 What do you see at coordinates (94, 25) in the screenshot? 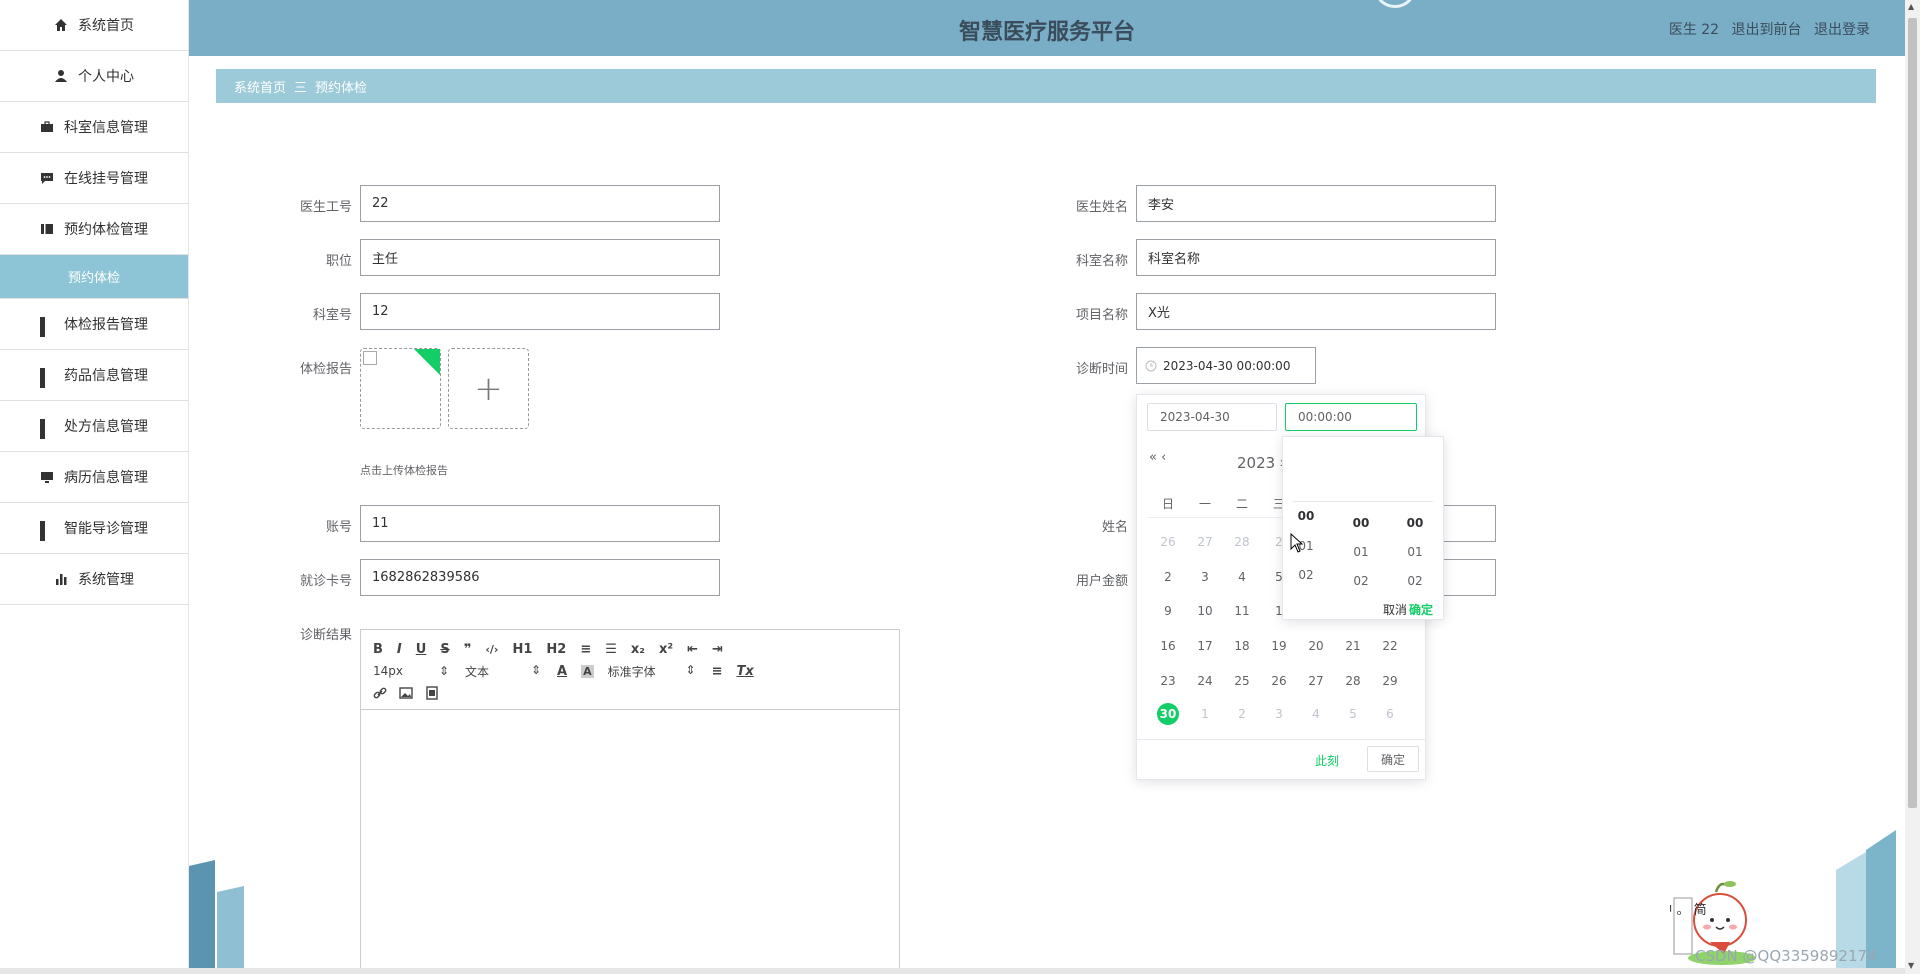
I see `sidebar-item-home: 系统首页` at bounding box center [94, 25].